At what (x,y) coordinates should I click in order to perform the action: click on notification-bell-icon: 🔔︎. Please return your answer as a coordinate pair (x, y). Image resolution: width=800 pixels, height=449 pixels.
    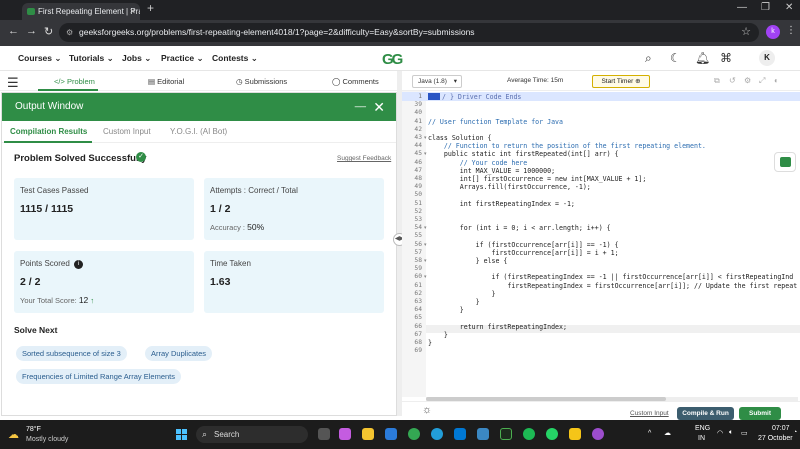
    Looking at the image, I should click on (702, 58).